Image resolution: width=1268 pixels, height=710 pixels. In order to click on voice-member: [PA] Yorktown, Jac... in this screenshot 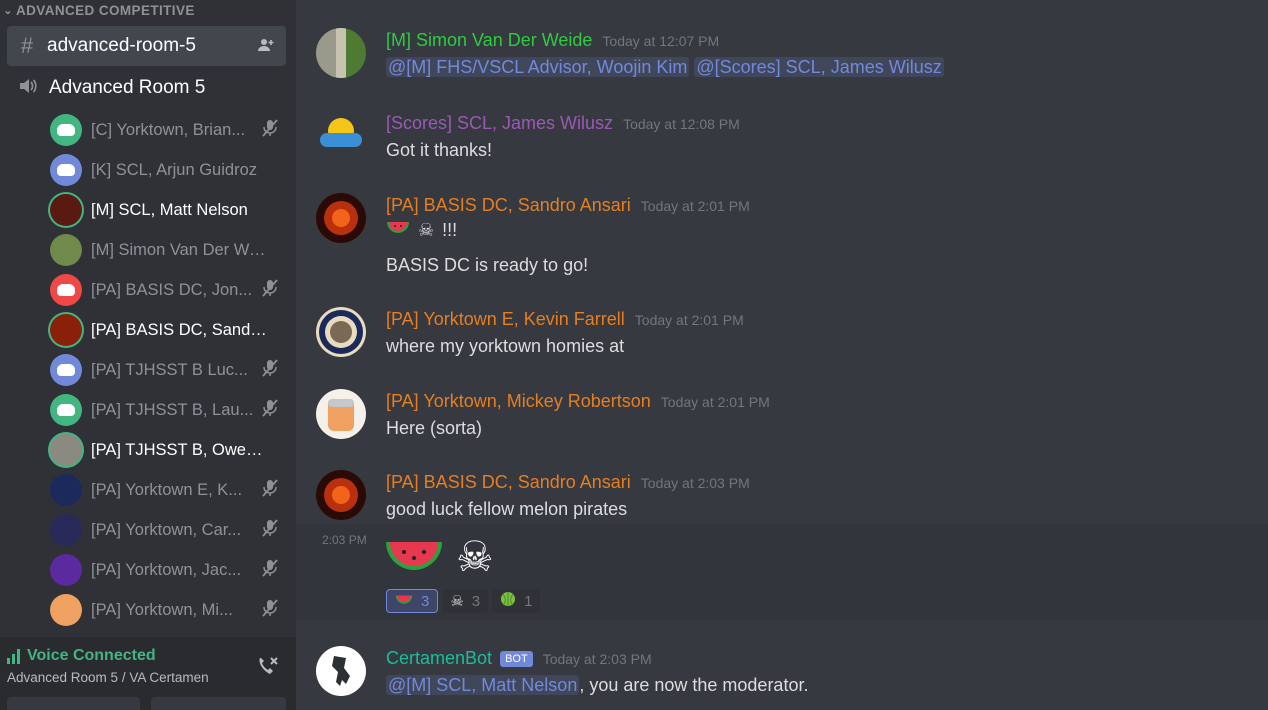, I will do `click(170, 570)`.